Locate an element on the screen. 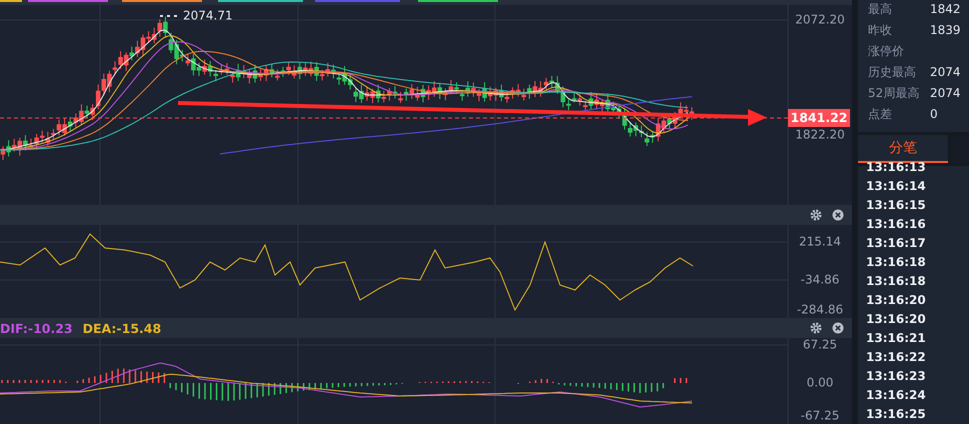 The width and height of the screenshot is (969, 424). dea-value: DEA:-15.48 is located at coordinates (122, 328).